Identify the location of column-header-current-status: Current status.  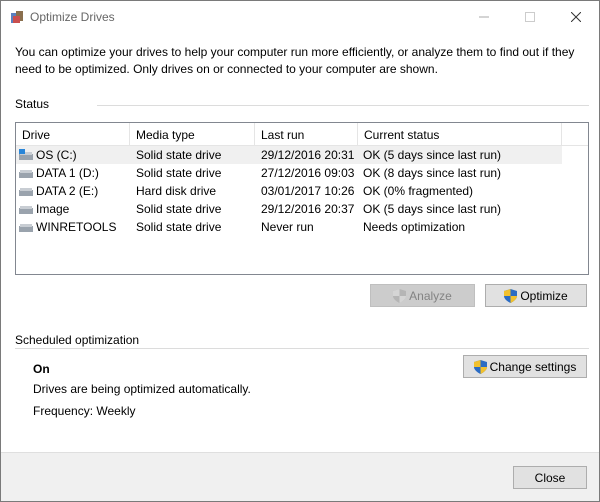
(460, 134).